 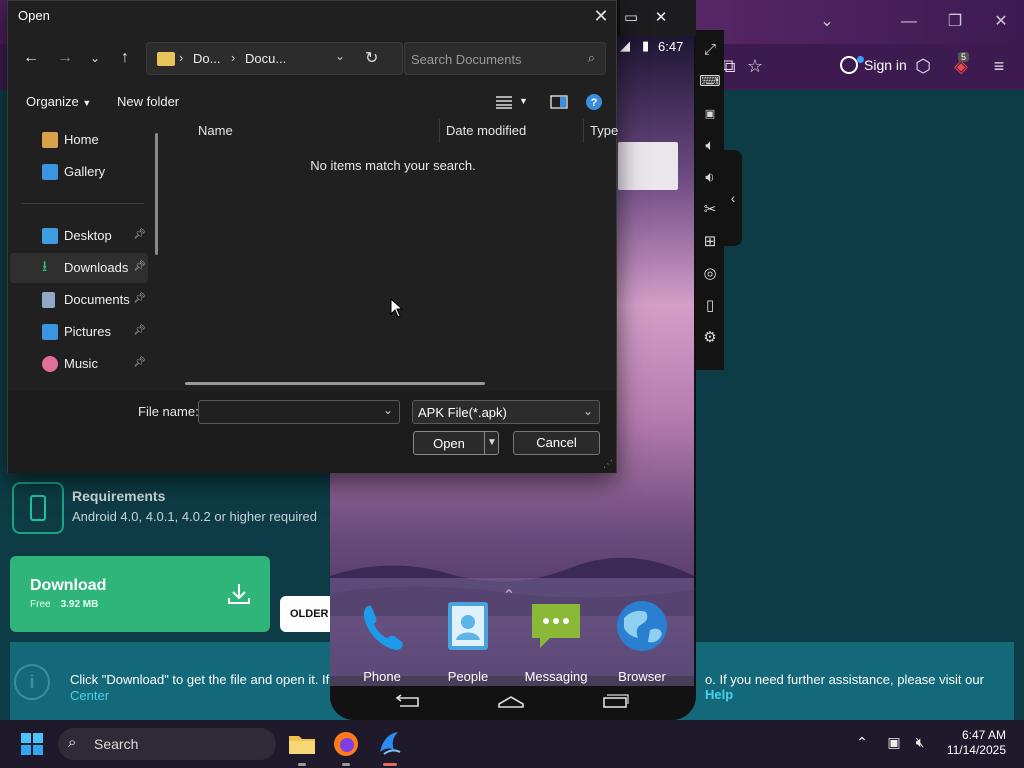 What do you see at coordinates (79, 300) in the screenshot?
I see `nav-item-documents: Documents 📌︎` at bounding box center [79, 300].